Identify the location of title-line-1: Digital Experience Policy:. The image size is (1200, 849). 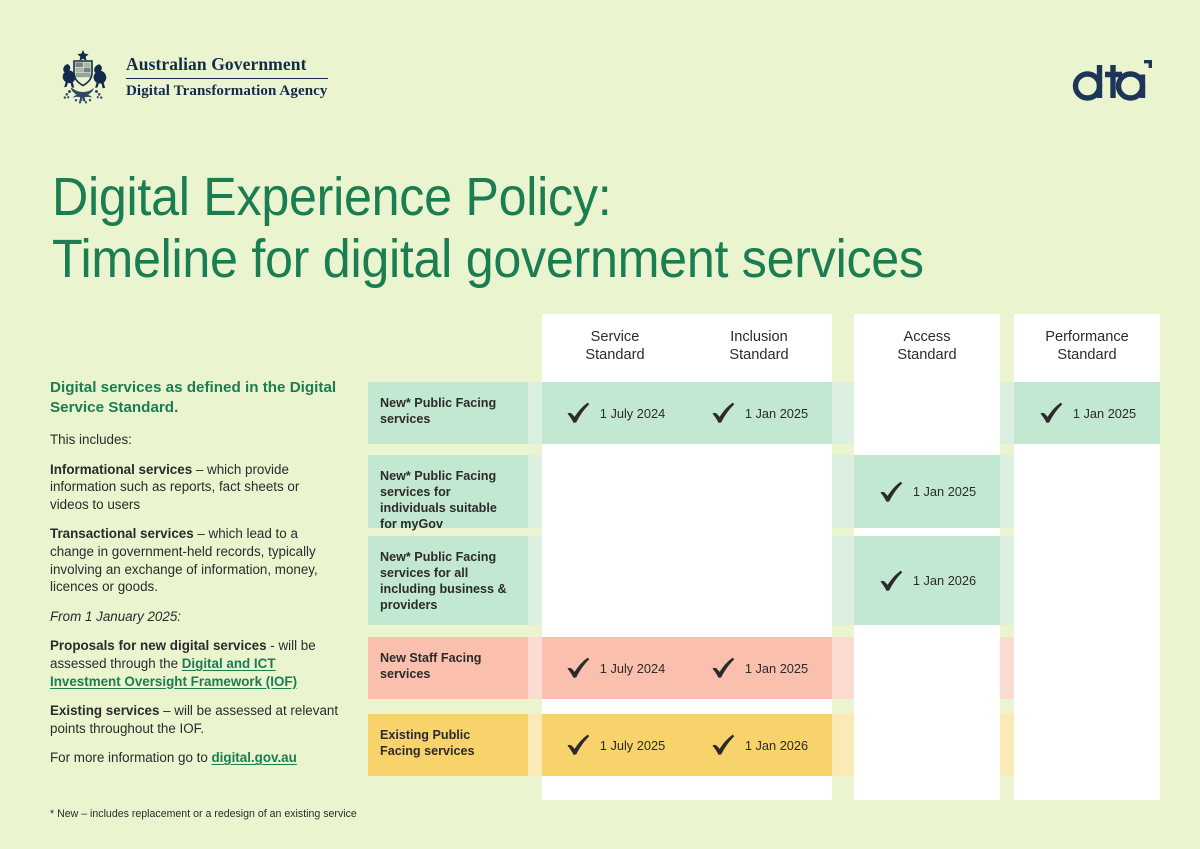
(332, 197).